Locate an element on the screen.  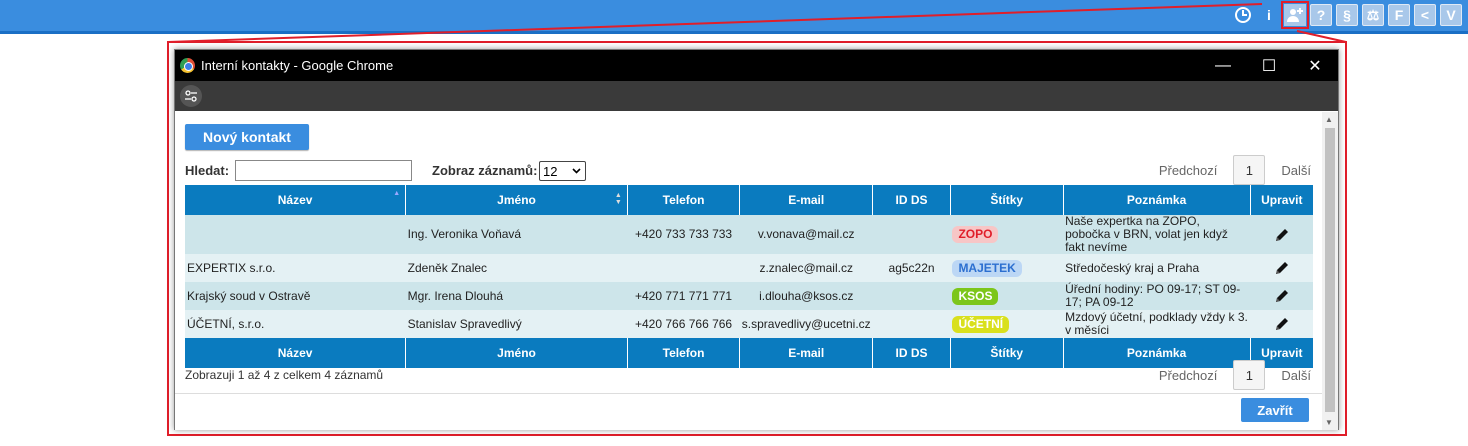
cell-tags: MAJETEK is located at coordinates (1007, 268).